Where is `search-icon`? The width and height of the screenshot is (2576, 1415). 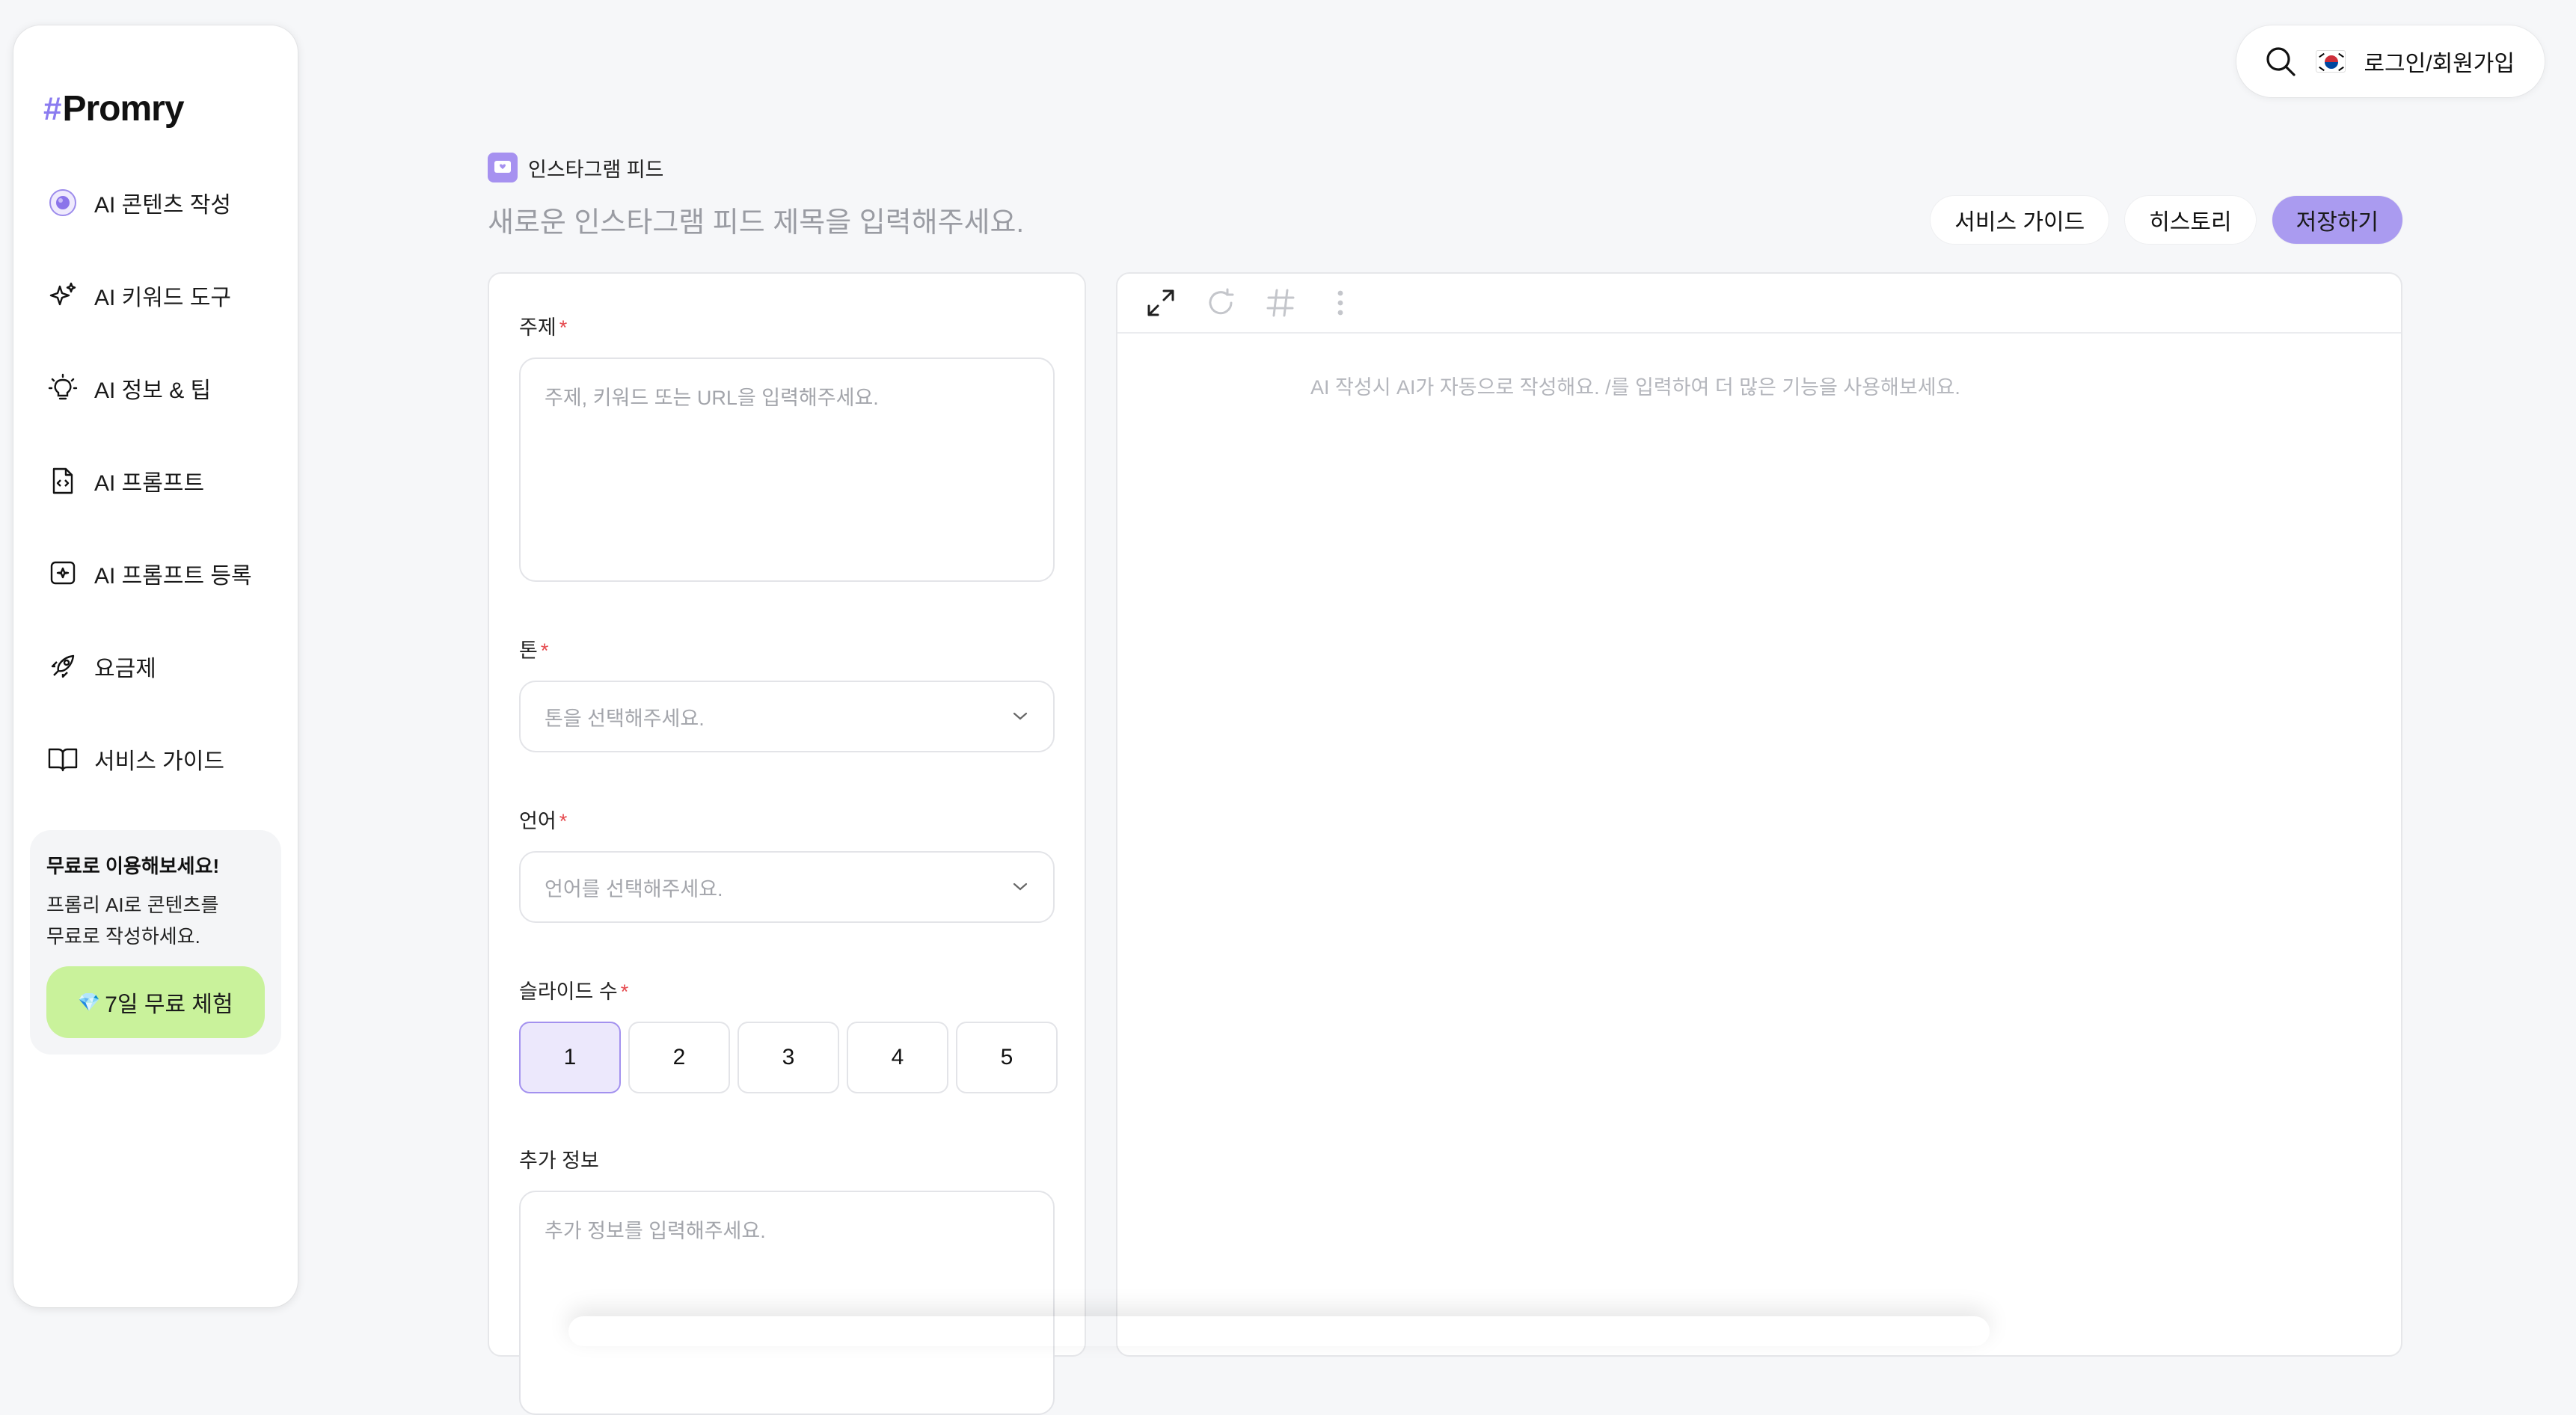 search-icon is located at coordinates (2280, 62).